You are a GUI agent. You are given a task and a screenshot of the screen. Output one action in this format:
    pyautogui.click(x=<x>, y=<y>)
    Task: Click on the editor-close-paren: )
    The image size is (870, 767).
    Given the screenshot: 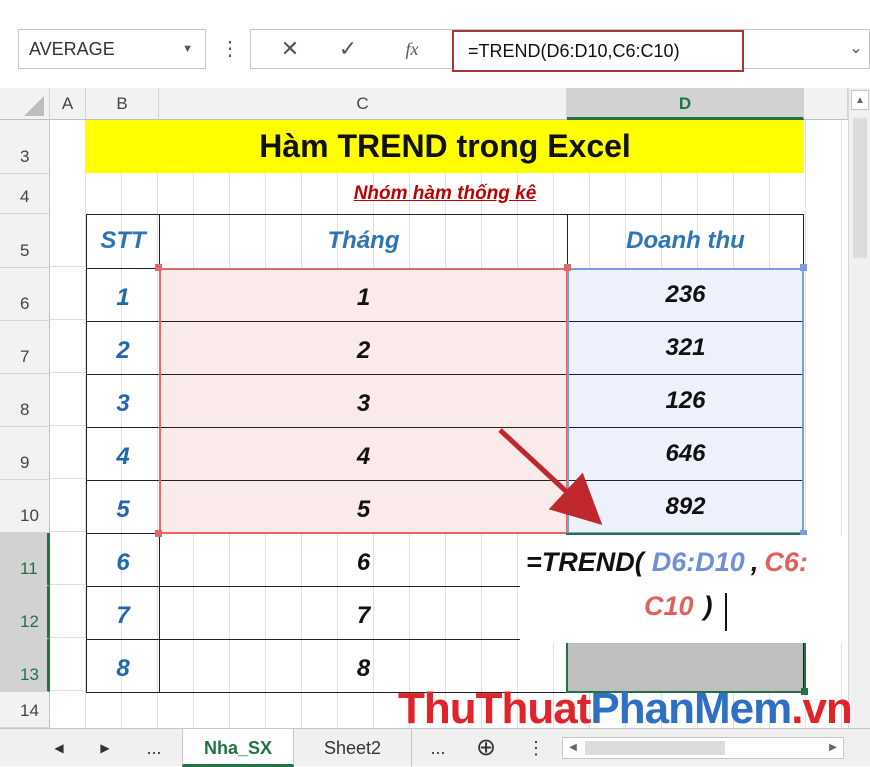 What is the action you would take?
    pyautogui.click(x=708, y=606)
    